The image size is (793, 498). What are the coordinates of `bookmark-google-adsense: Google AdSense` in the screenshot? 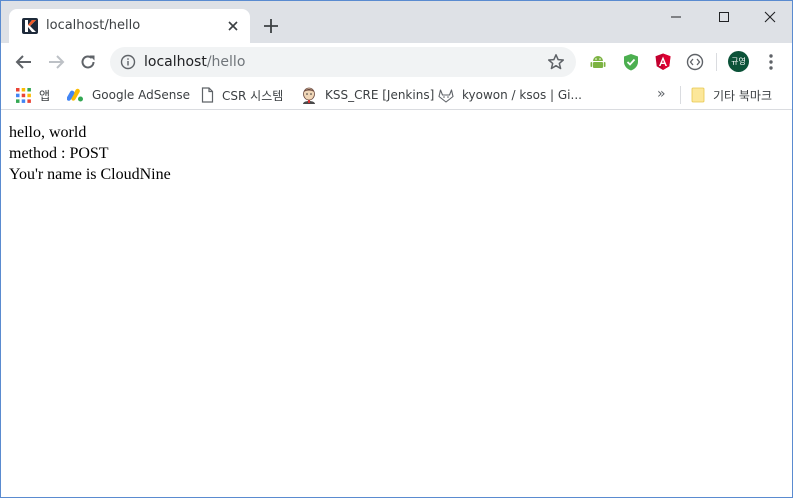 It's located at (128, 95).